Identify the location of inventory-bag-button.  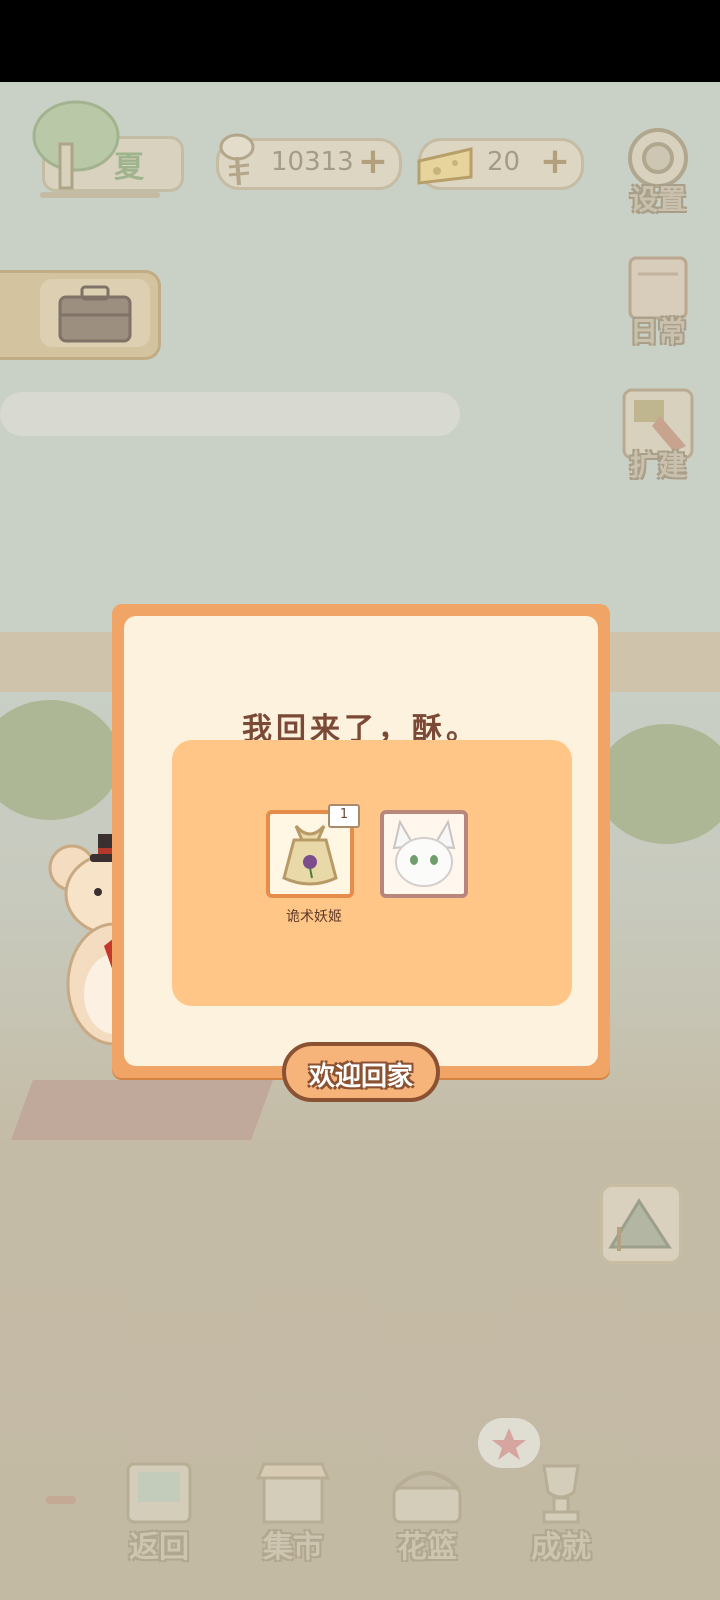
(80, 315).